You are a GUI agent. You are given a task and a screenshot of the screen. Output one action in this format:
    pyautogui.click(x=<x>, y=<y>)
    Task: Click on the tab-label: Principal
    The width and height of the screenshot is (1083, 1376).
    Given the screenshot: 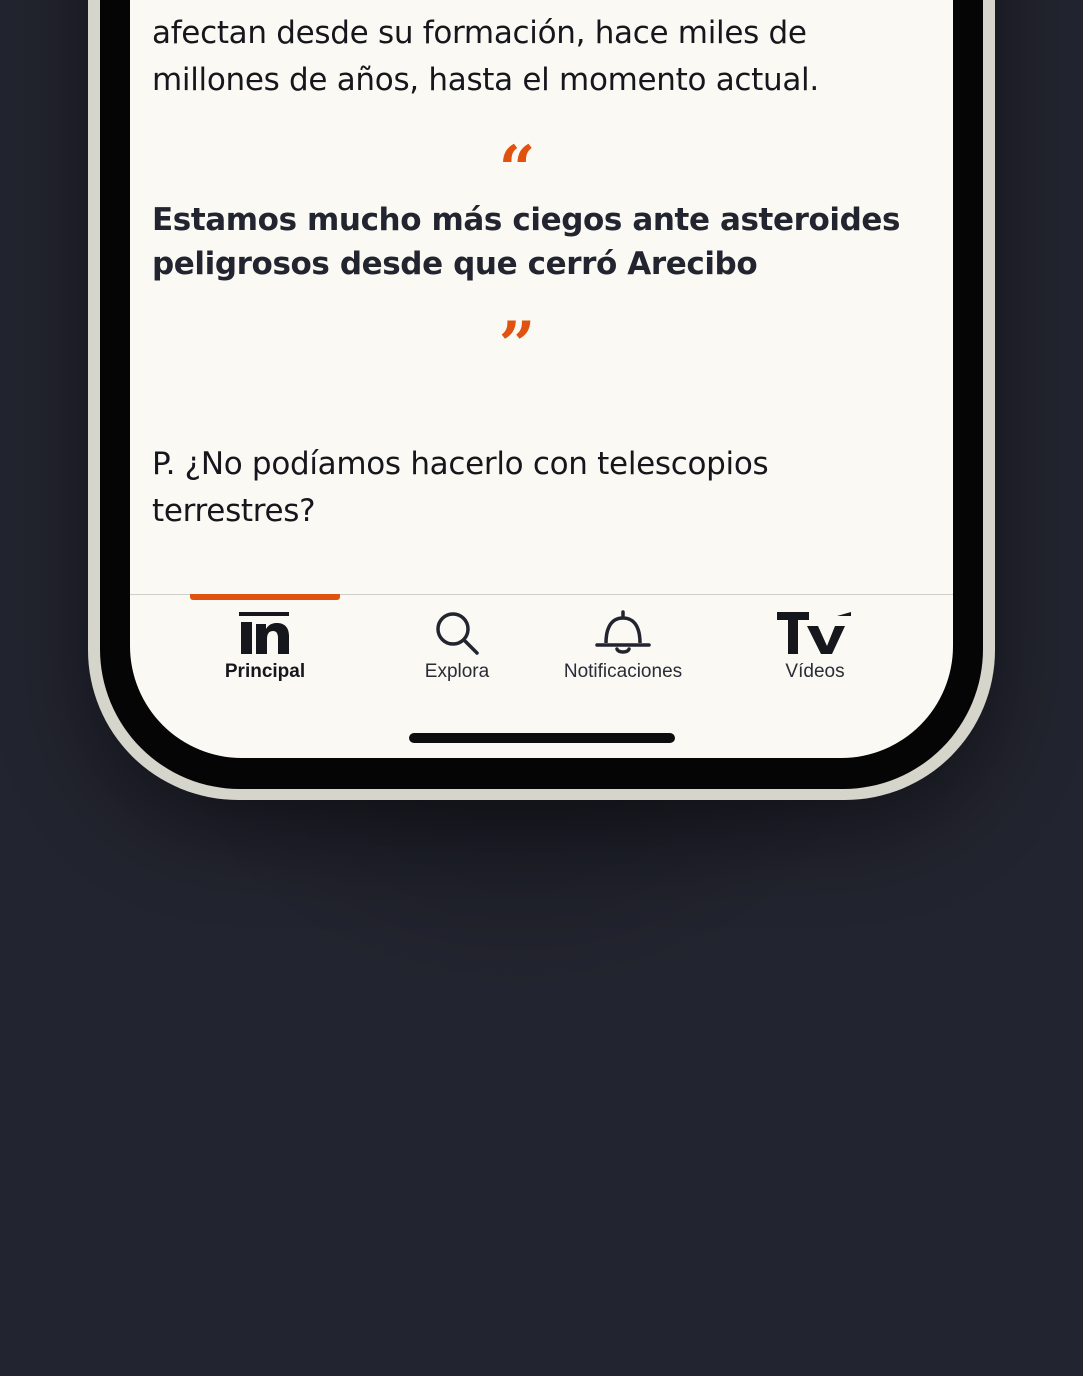 What is the action you would take?
    pyautogui.click(x=265, y=671)
    